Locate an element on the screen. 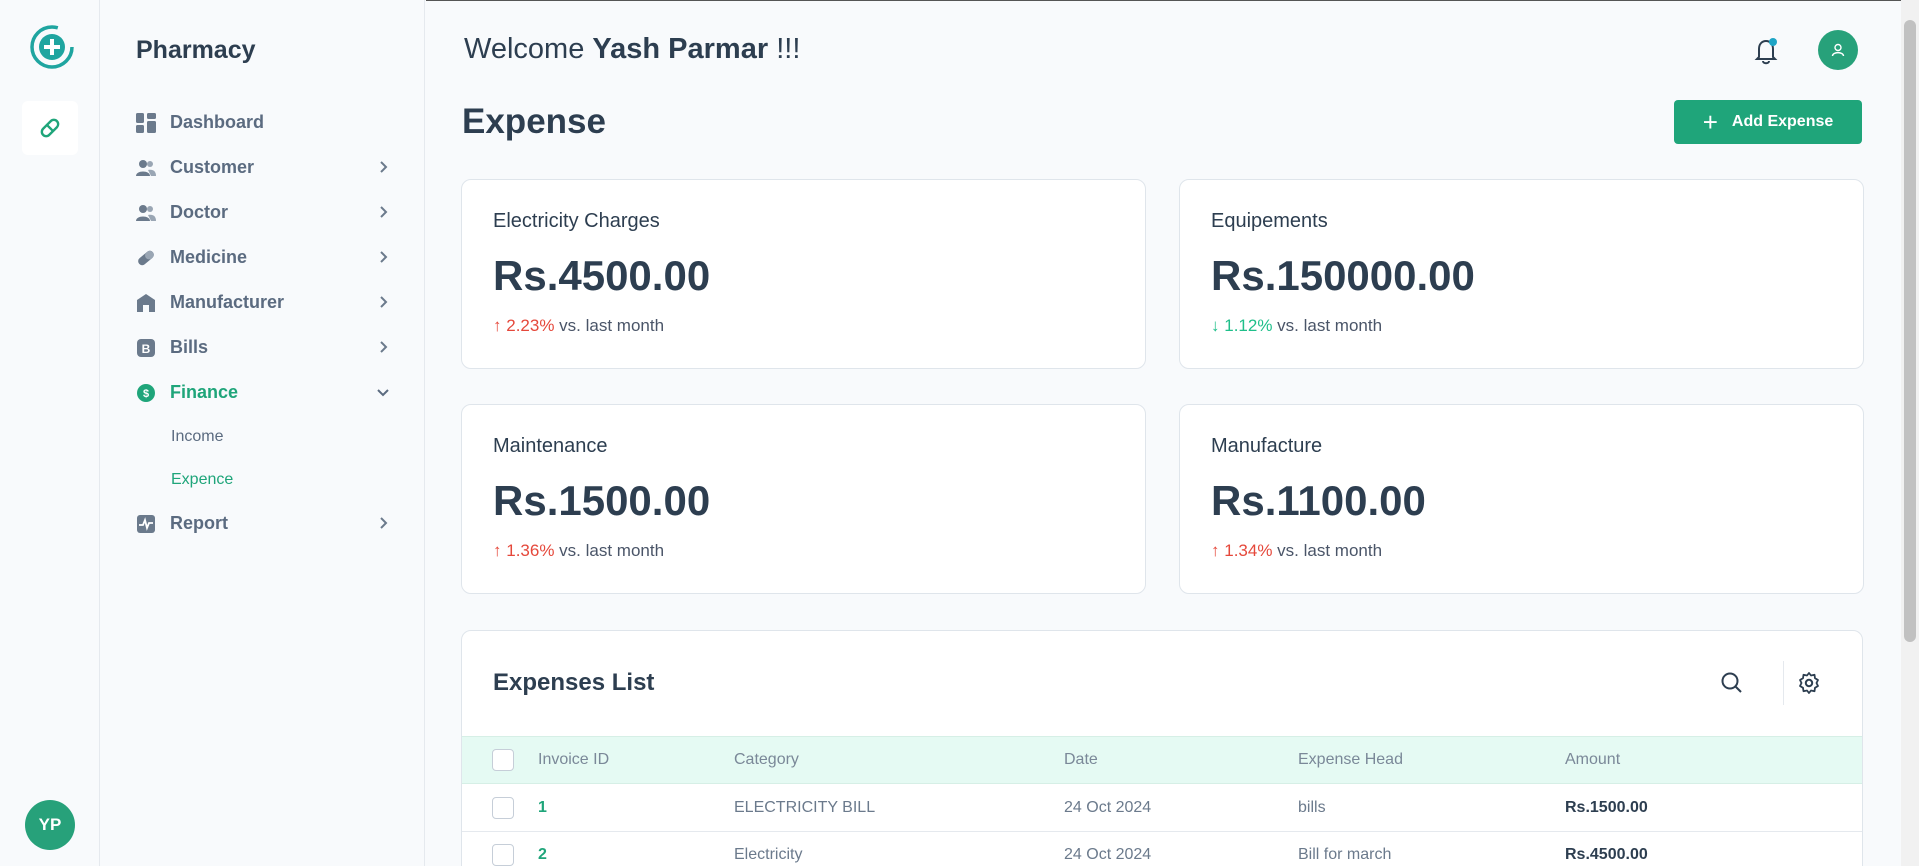 This screenshot has width=1919, height=866. capsule-icon is located at coordinates (50, 128).